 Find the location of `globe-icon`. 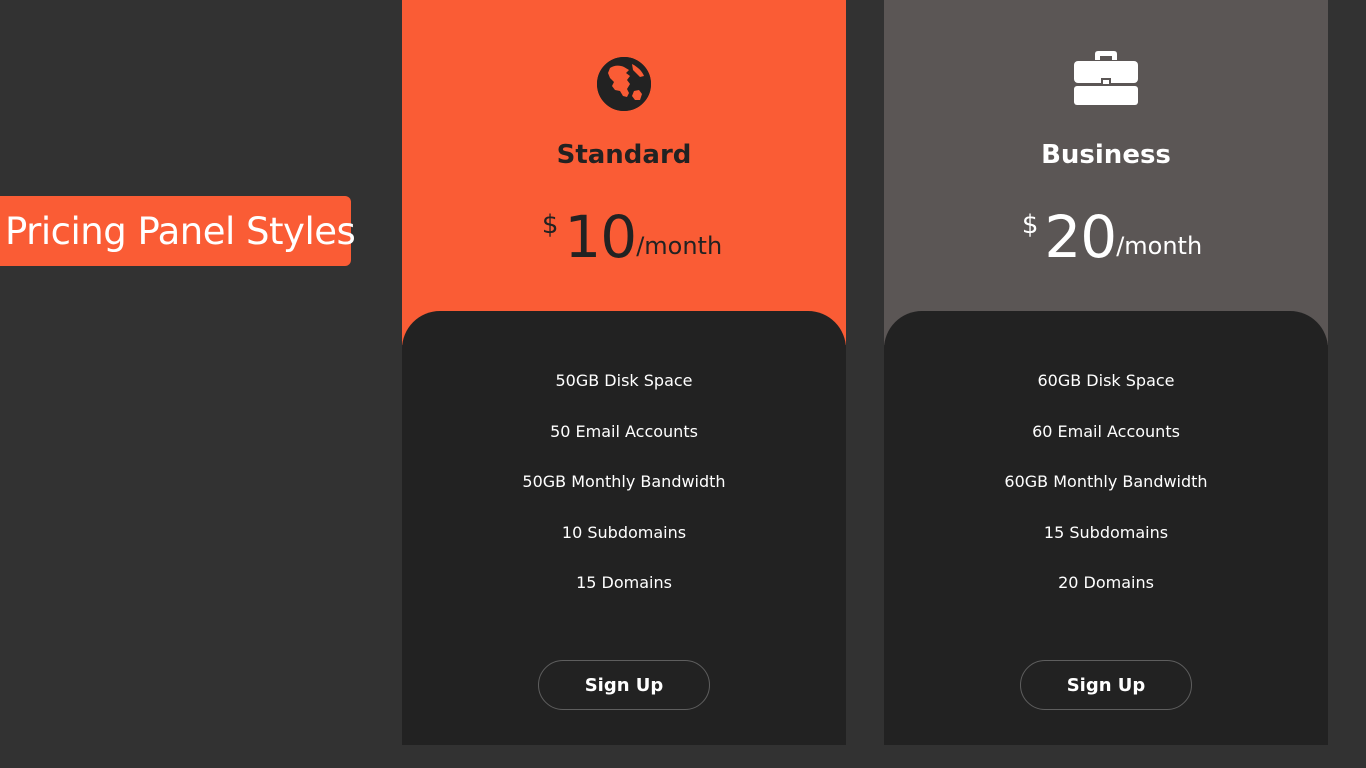

globe-icon is located at coordinates (624, 86).